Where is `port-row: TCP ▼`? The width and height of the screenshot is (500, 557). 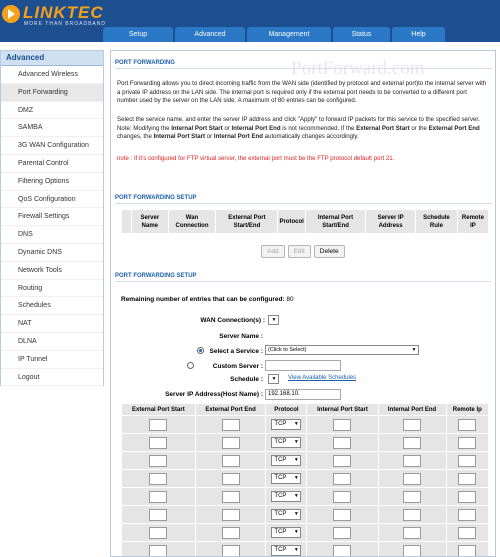
port-row: TCP ▼ is located at coordinates (305, 548).